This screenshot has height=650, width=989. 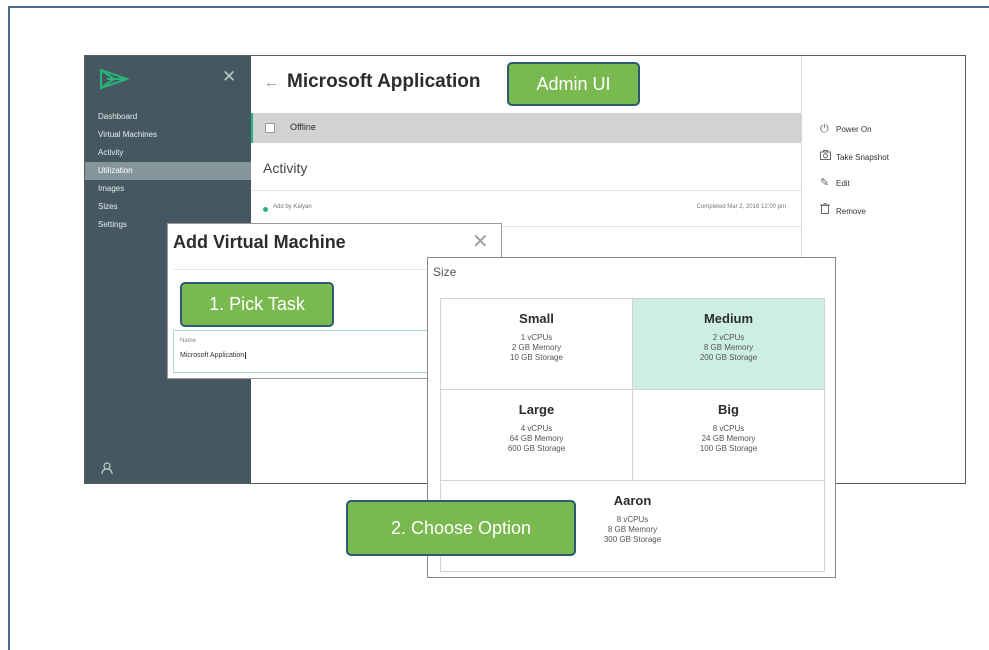 What do you see at coordinates (573, 84) in the screenshot?
I see `callout-admin-ui: Admin UI` at bounding box center [573, 84].